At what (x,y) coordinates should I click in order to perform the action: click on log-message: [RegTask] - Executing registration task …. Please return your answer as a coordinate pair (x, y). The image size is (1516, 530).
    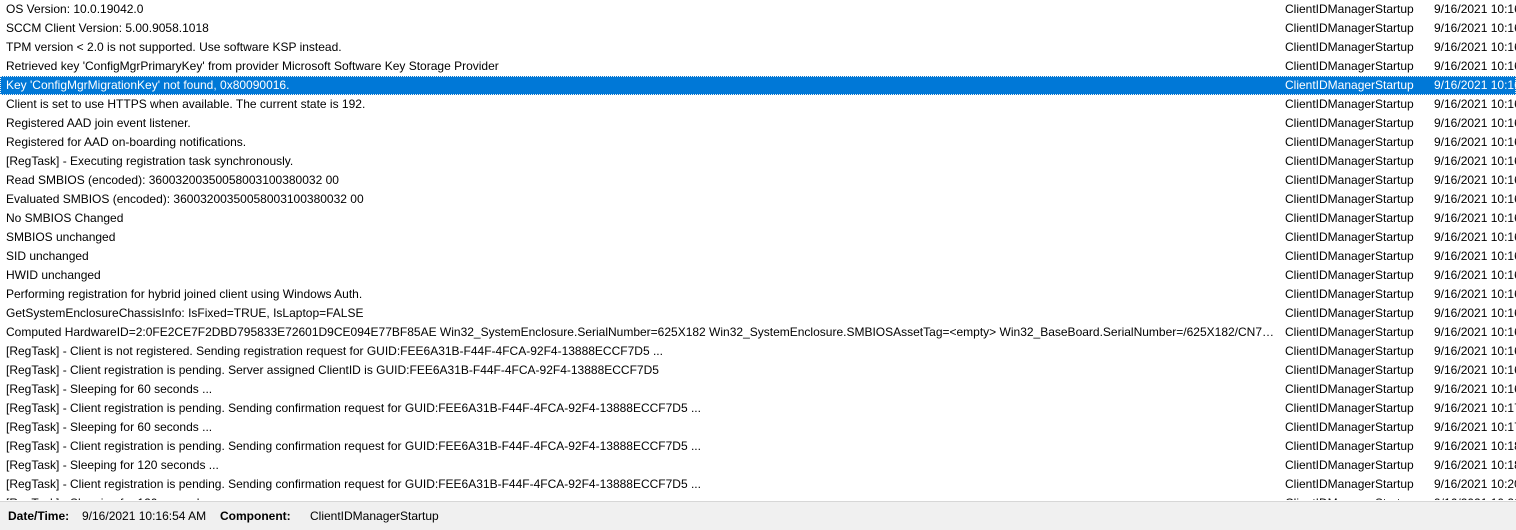
    Looking at the image, I should click on (150, 161).